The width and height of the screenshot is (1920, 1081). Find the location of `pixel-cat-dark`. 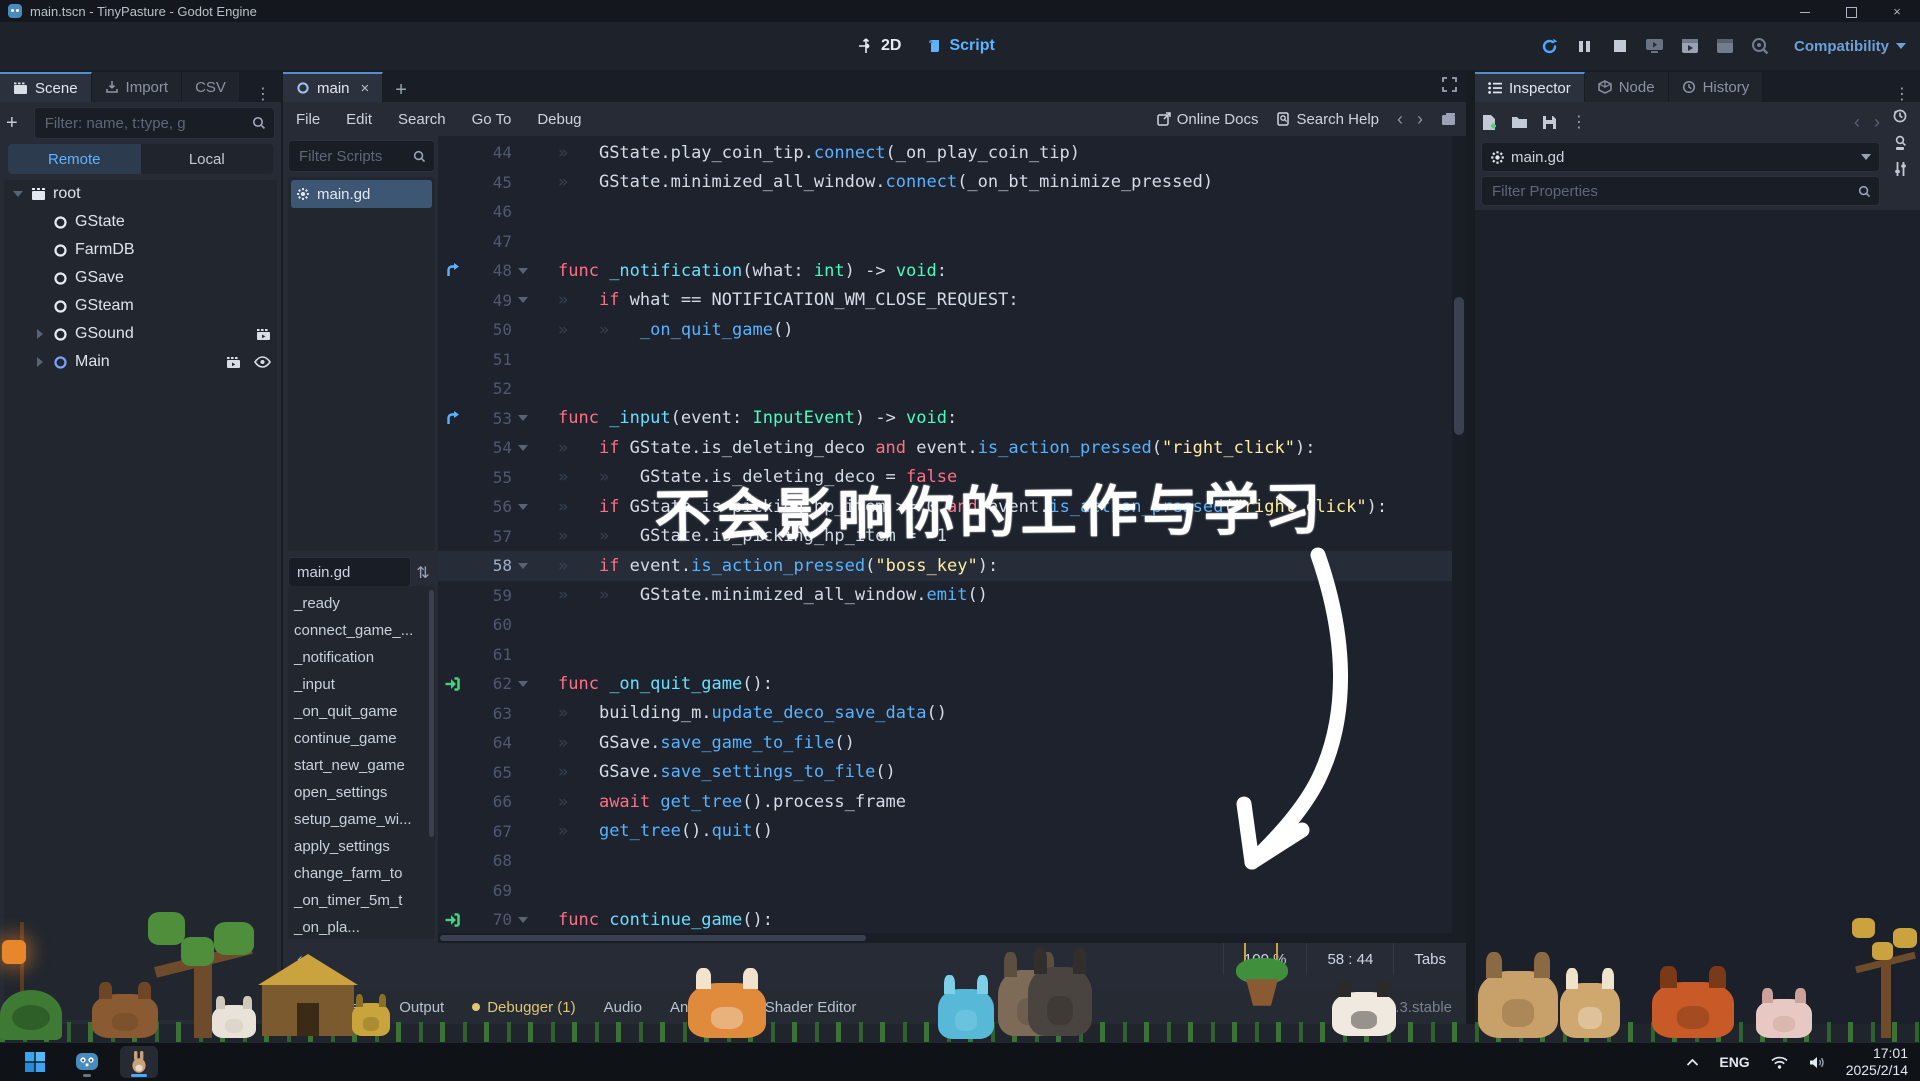

pixel-cat-dark is located at coordinates (1060, 992).